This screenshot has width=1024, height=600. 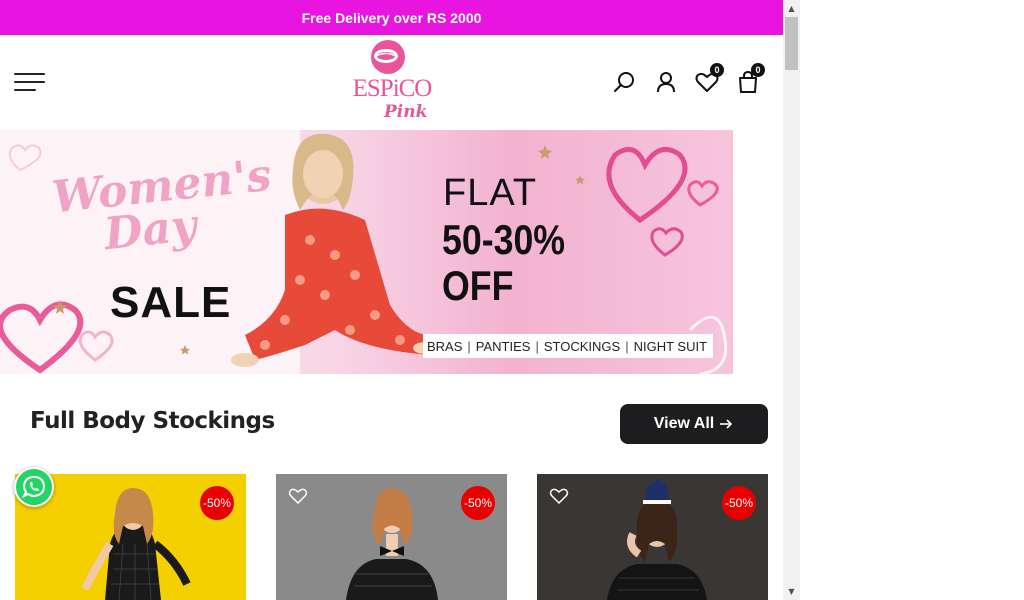 I want to click on banner-category-panties: PANTIES, so click(x=503, y=346).